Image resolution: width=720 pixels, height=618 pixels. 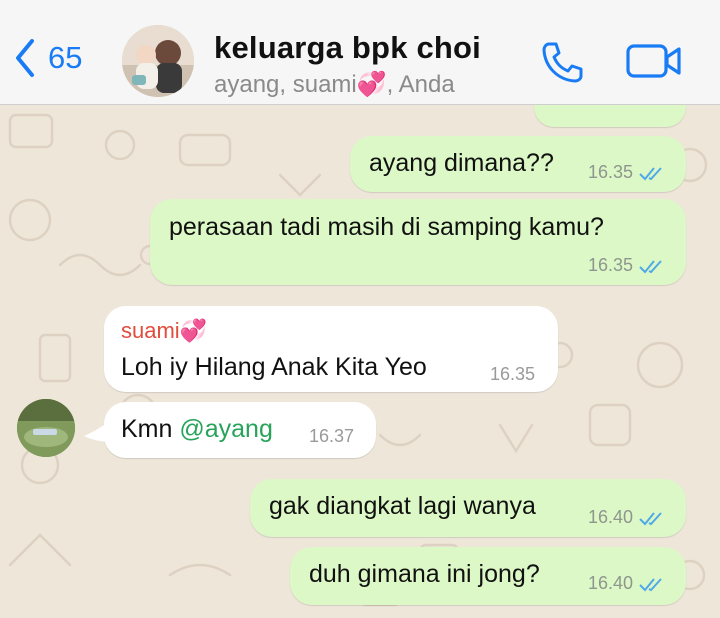 I want to click on message-text: perasaan tadi masih di samping kamu?, so click(x=386, y=227).